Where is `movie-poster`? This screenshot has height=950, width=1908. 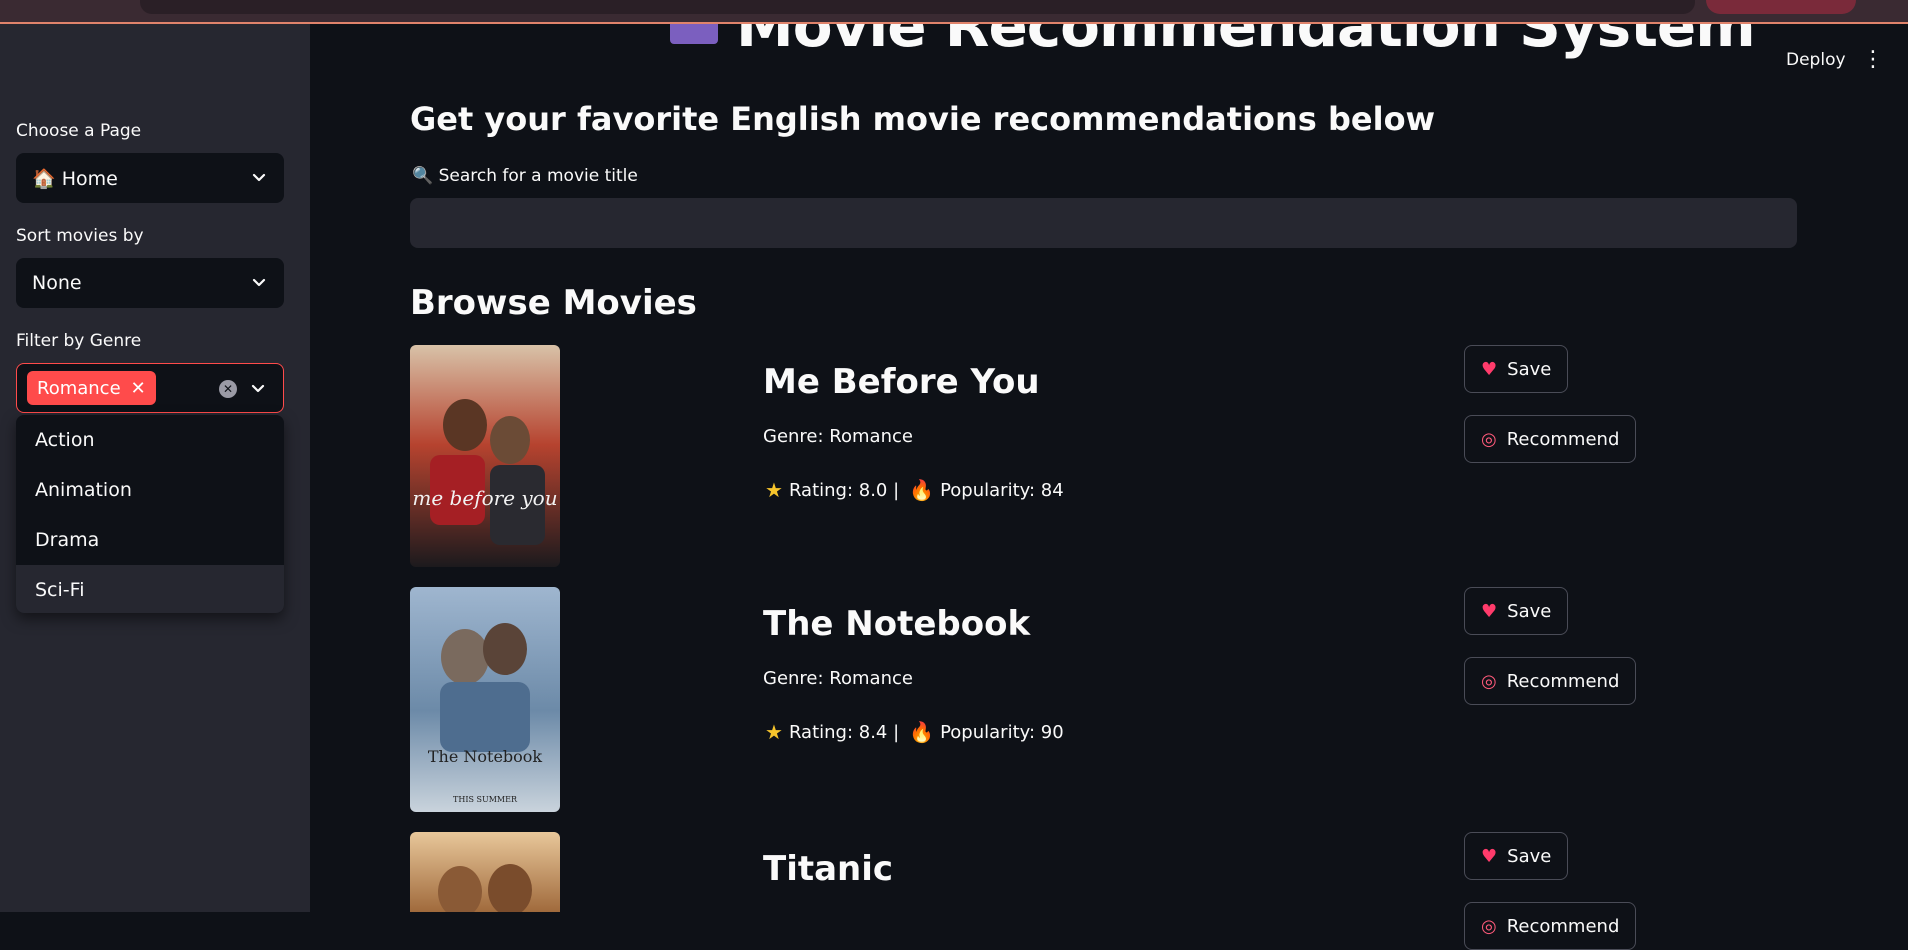 movie-poster is located at coordinates (485, 872).